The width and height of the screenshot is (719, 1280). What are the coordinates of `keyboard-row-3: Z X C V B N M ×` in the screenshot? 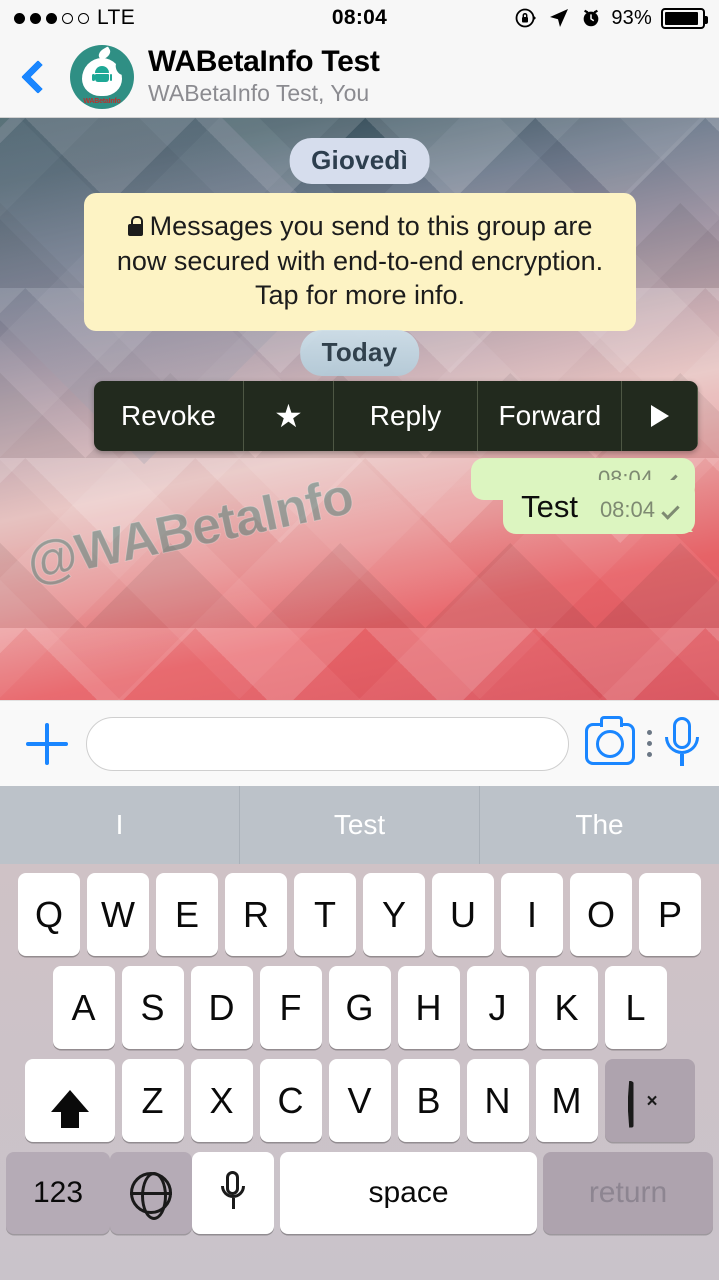 It's located at (359, 1100).